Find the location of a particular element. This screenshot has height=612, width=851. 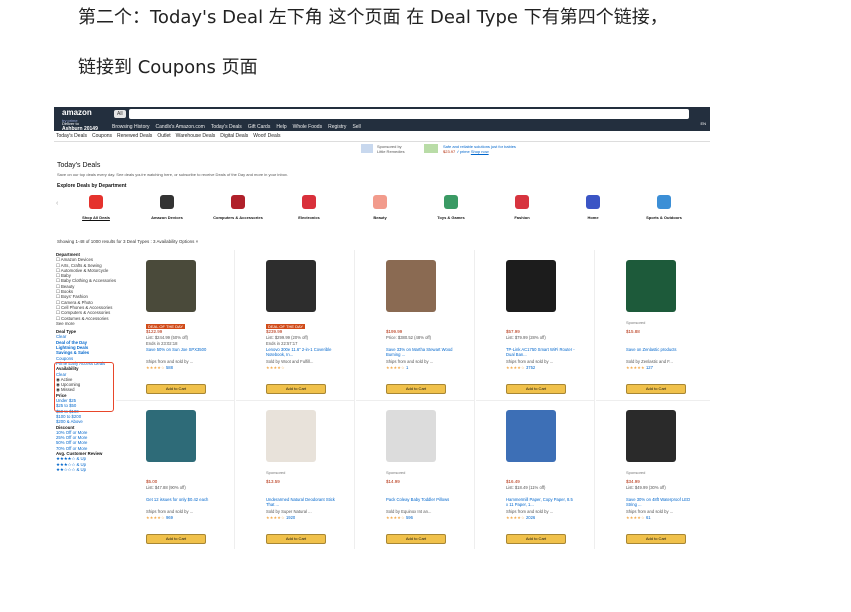

search-category-select: All is located at coordinates (120, 114).